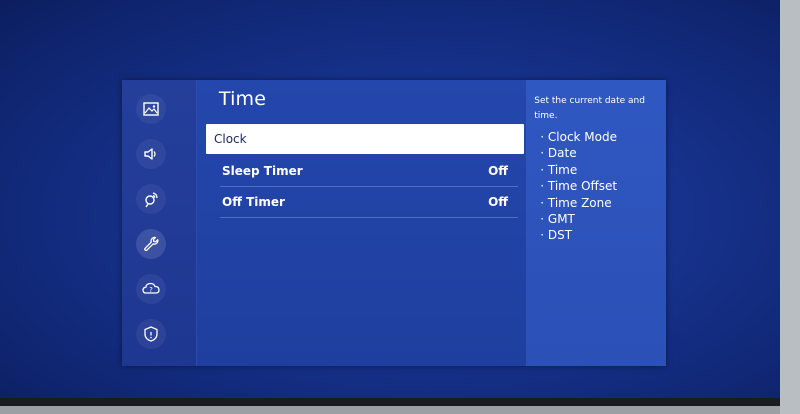  I want to click on help-list-item: Time, so click(578, 170).